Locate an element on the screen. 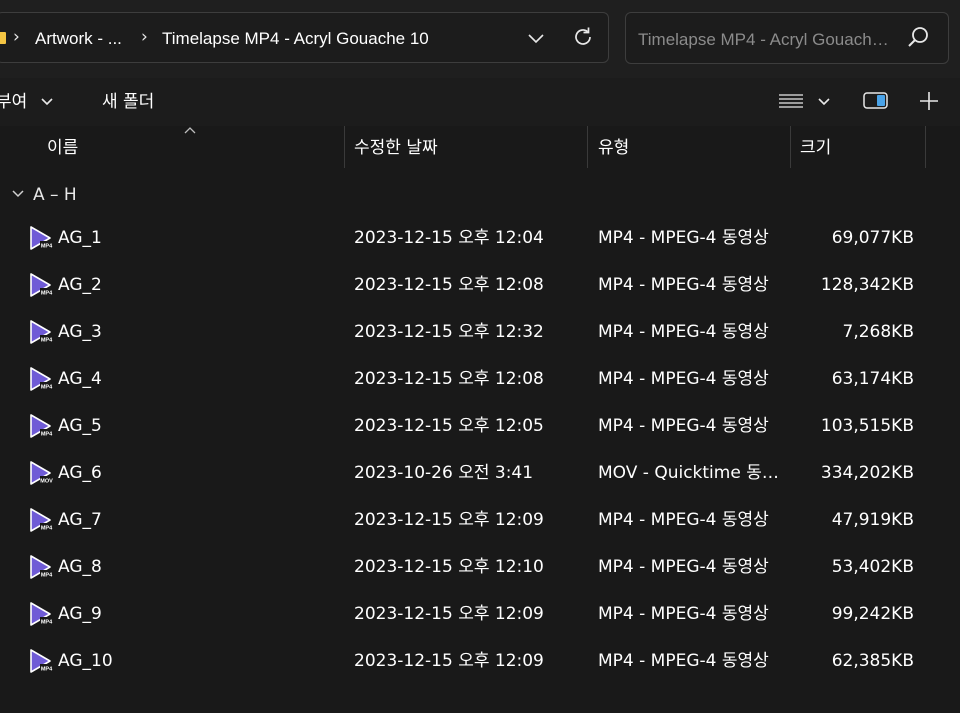 The height and width of the screenshot is (713, 960). command-bar: 부여 새 폴더 is located at coordinates (480, 102).